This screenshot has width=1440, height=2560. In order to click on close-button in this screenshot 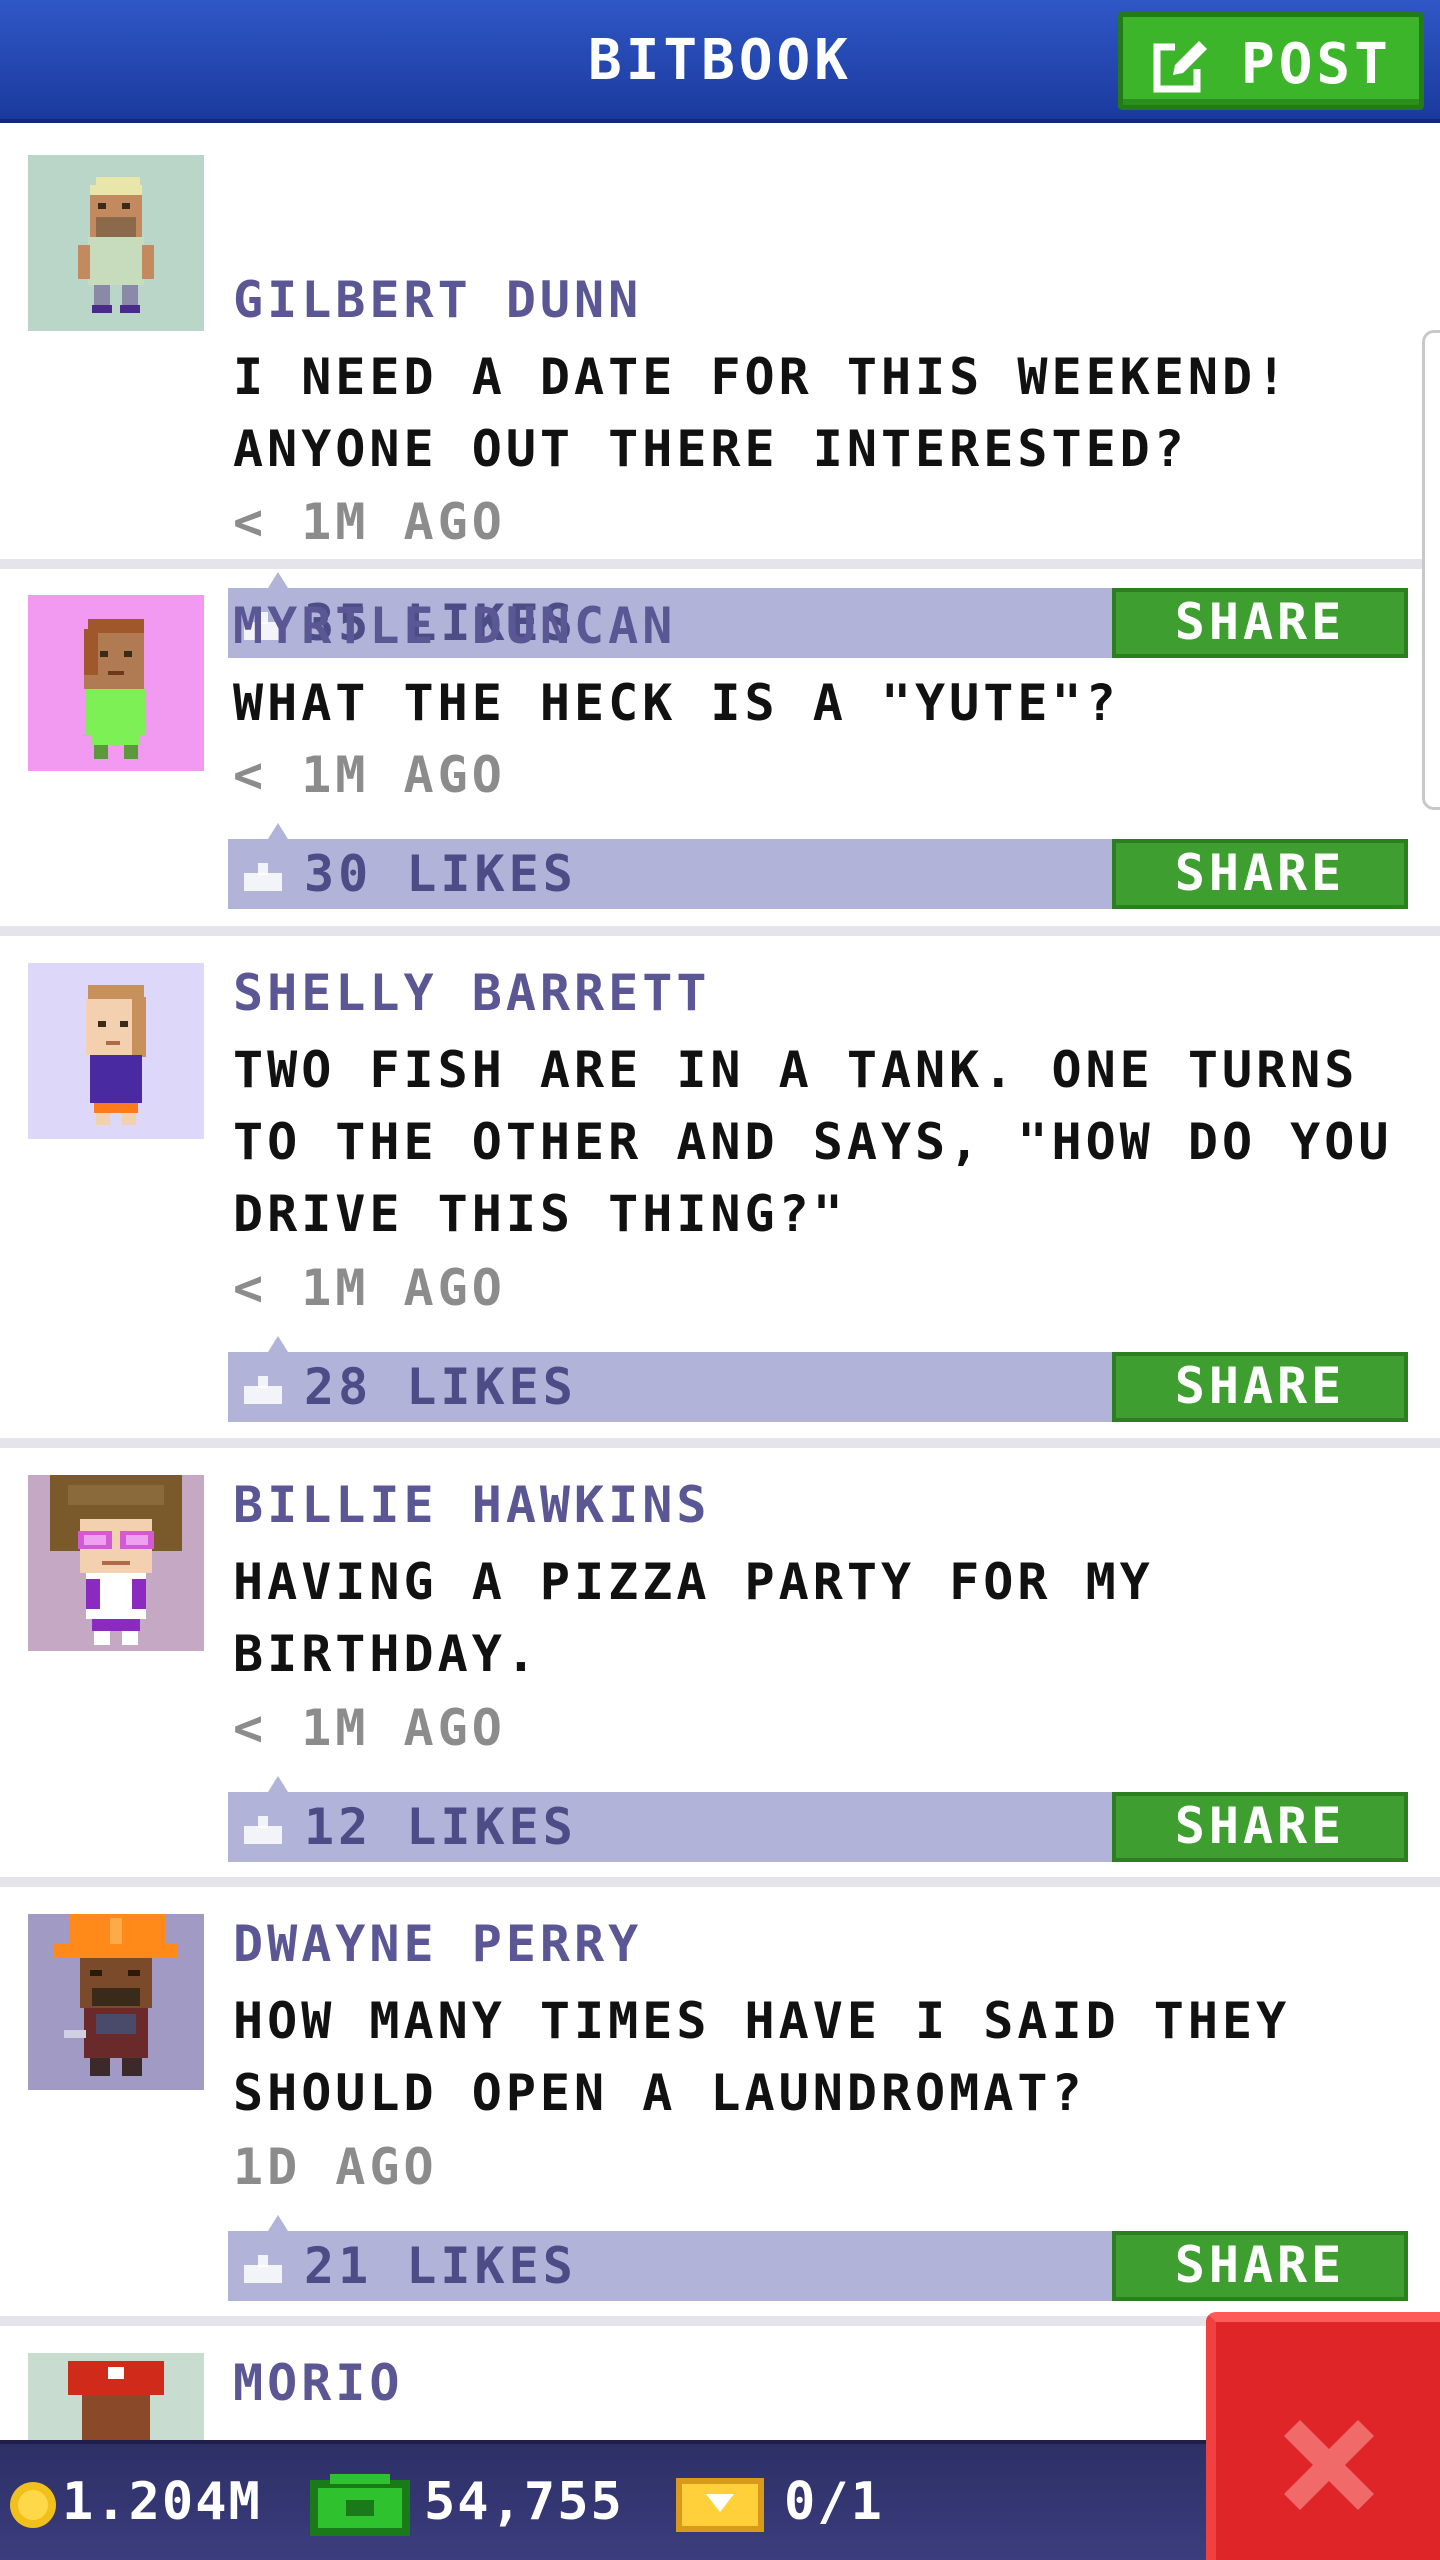, I will do `click(1323, 2436)`.